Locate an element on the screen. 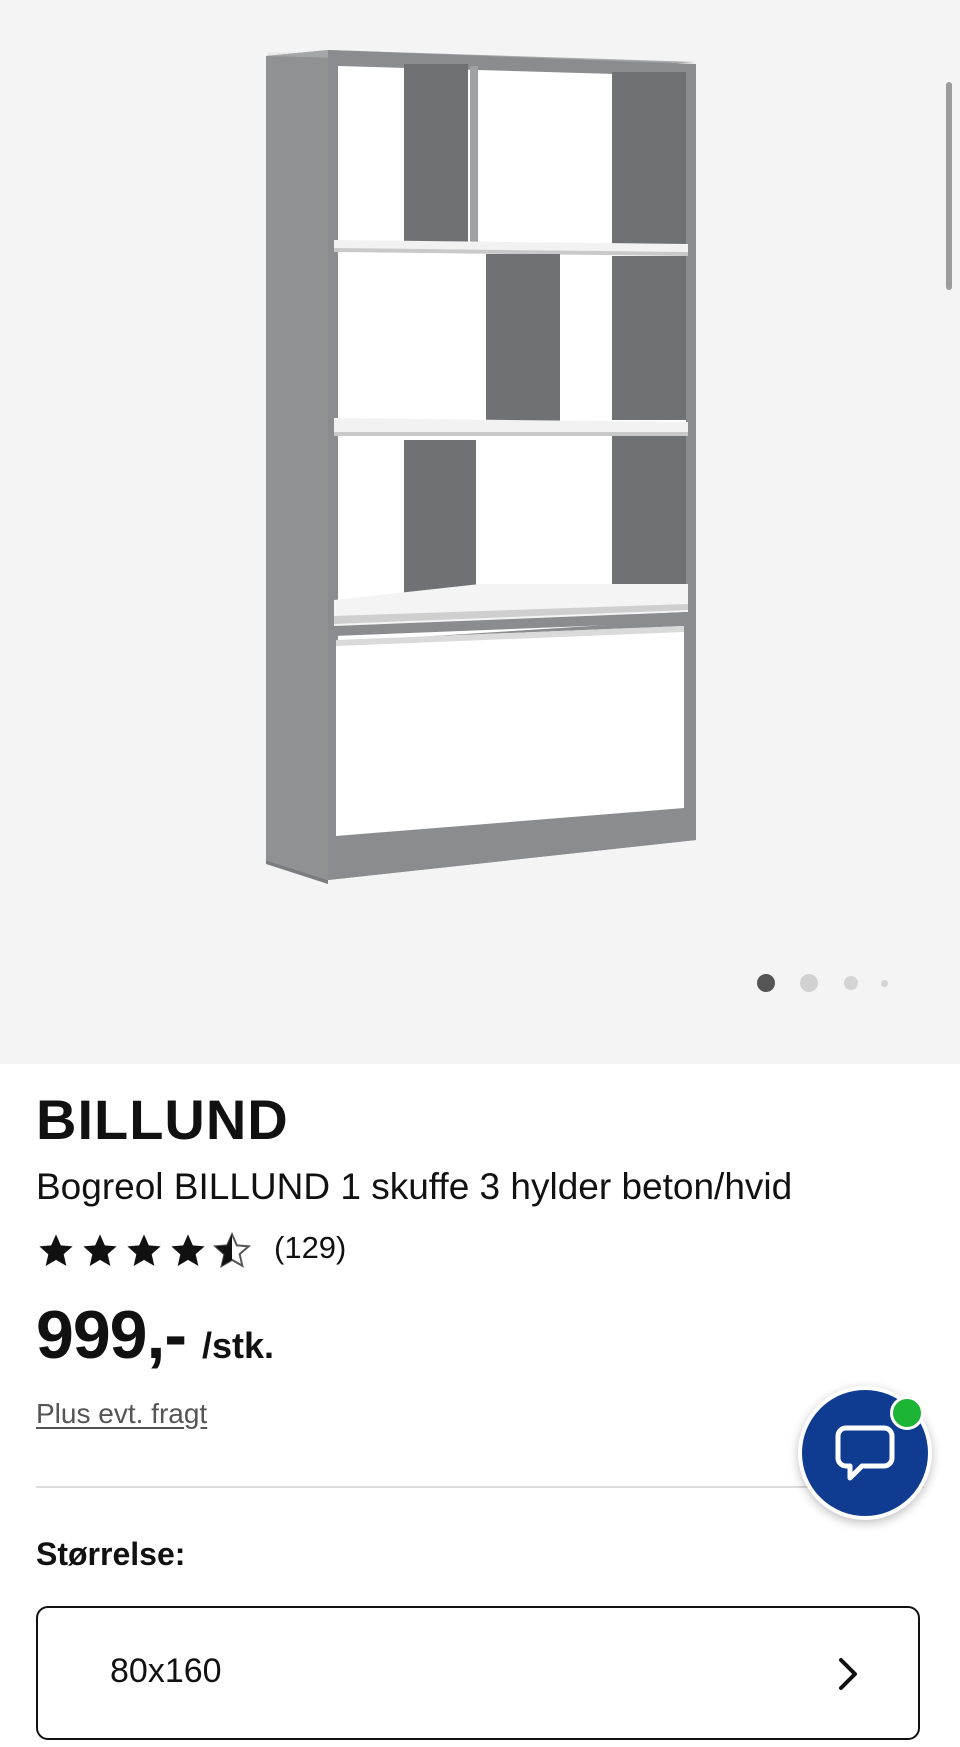 The image size is (960, 1747). product-rating: (129) is located at coordinates (191, 1251).